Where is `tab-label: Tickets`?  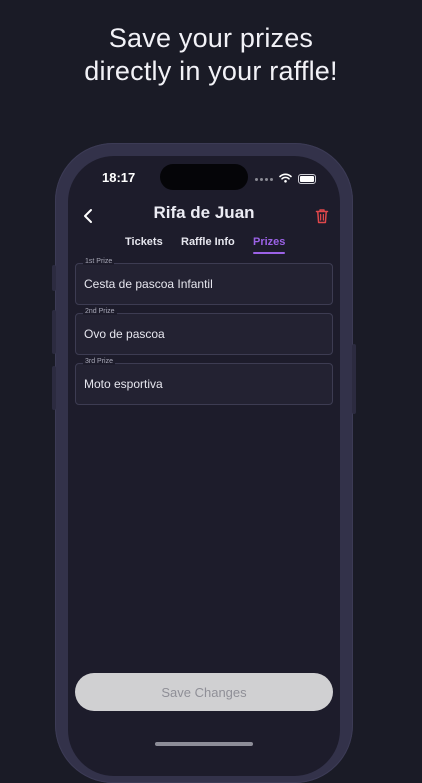 tab-label: Tickets is located at coordinates (144, 242).